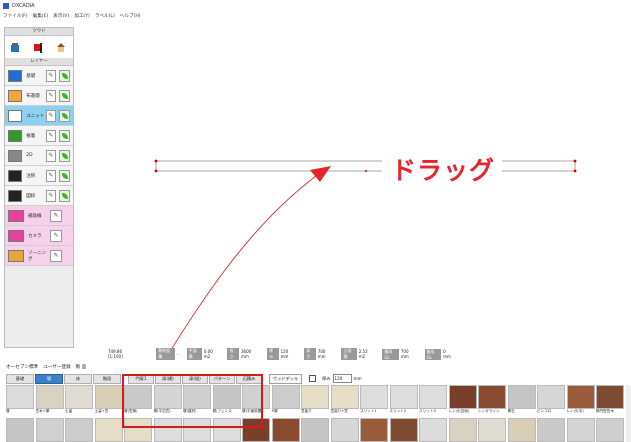 This screenshot has width=631, height=442. I want to click on source-tab-0: オーセブン標準, so click(22, 367).